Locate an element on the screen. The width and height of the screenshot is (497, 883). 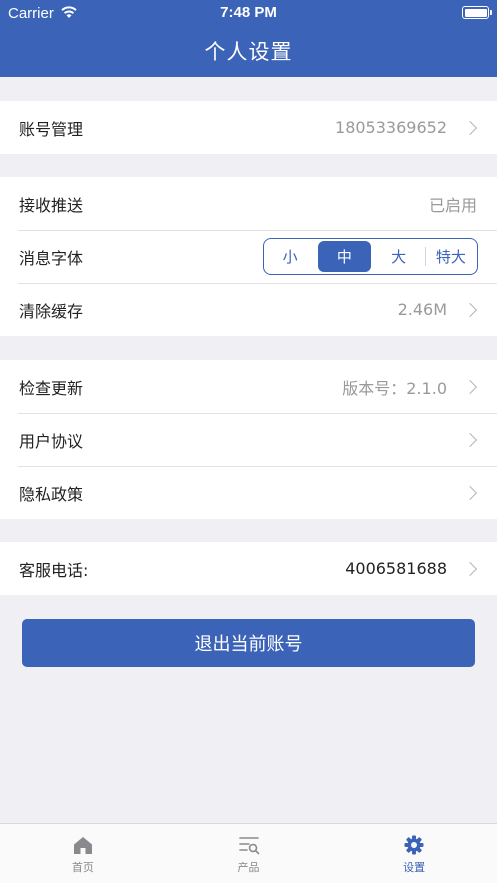
tab-products: 产品 is located at coordinates (249, 853).